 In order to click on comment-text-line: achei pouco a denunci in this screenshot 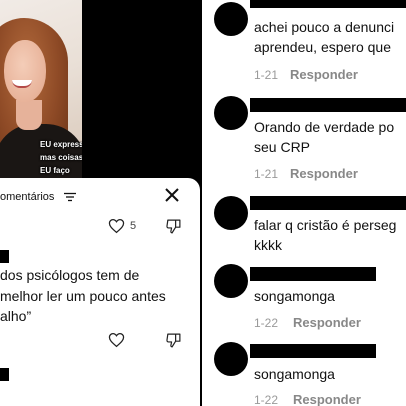, I will do `click(324, 27)`.